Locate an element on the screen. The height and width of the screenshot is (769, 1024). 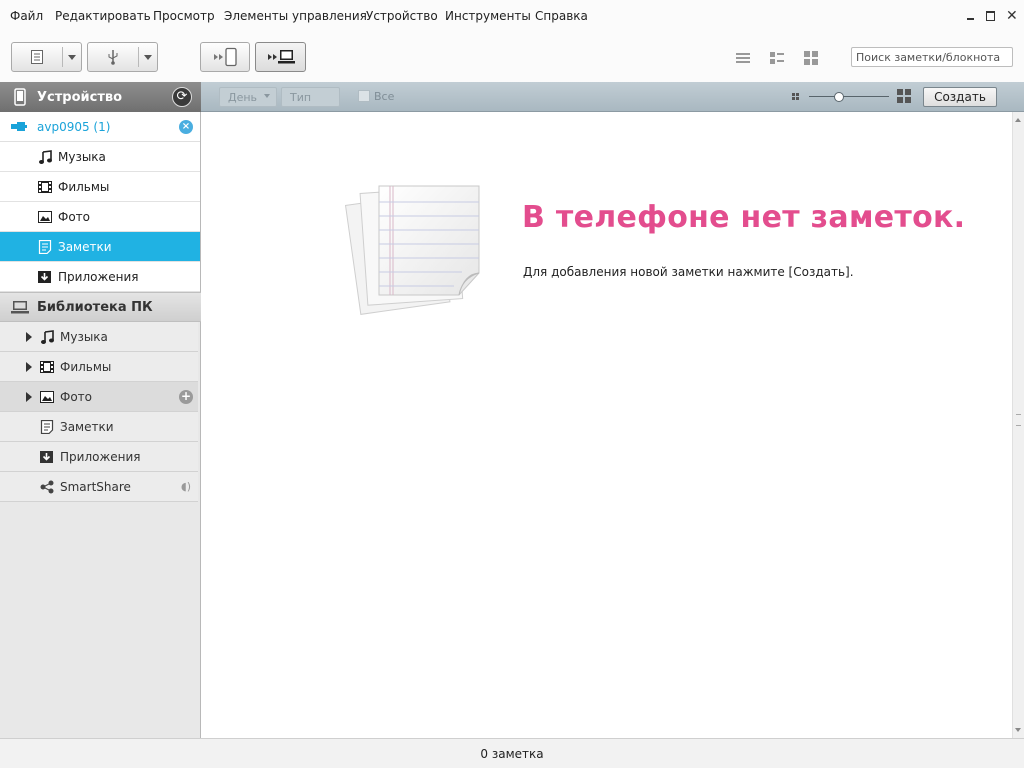
create-button: Создать is located at coordinates (960, 97).